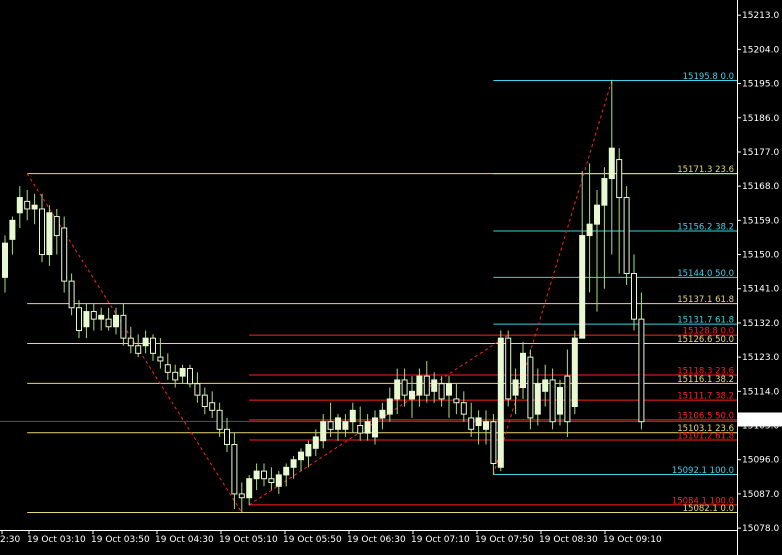 Image resolution: width=782 pixels, height=555 pixels. I want to click on fib-label: 15082.1 0.0, so click(708, 509).